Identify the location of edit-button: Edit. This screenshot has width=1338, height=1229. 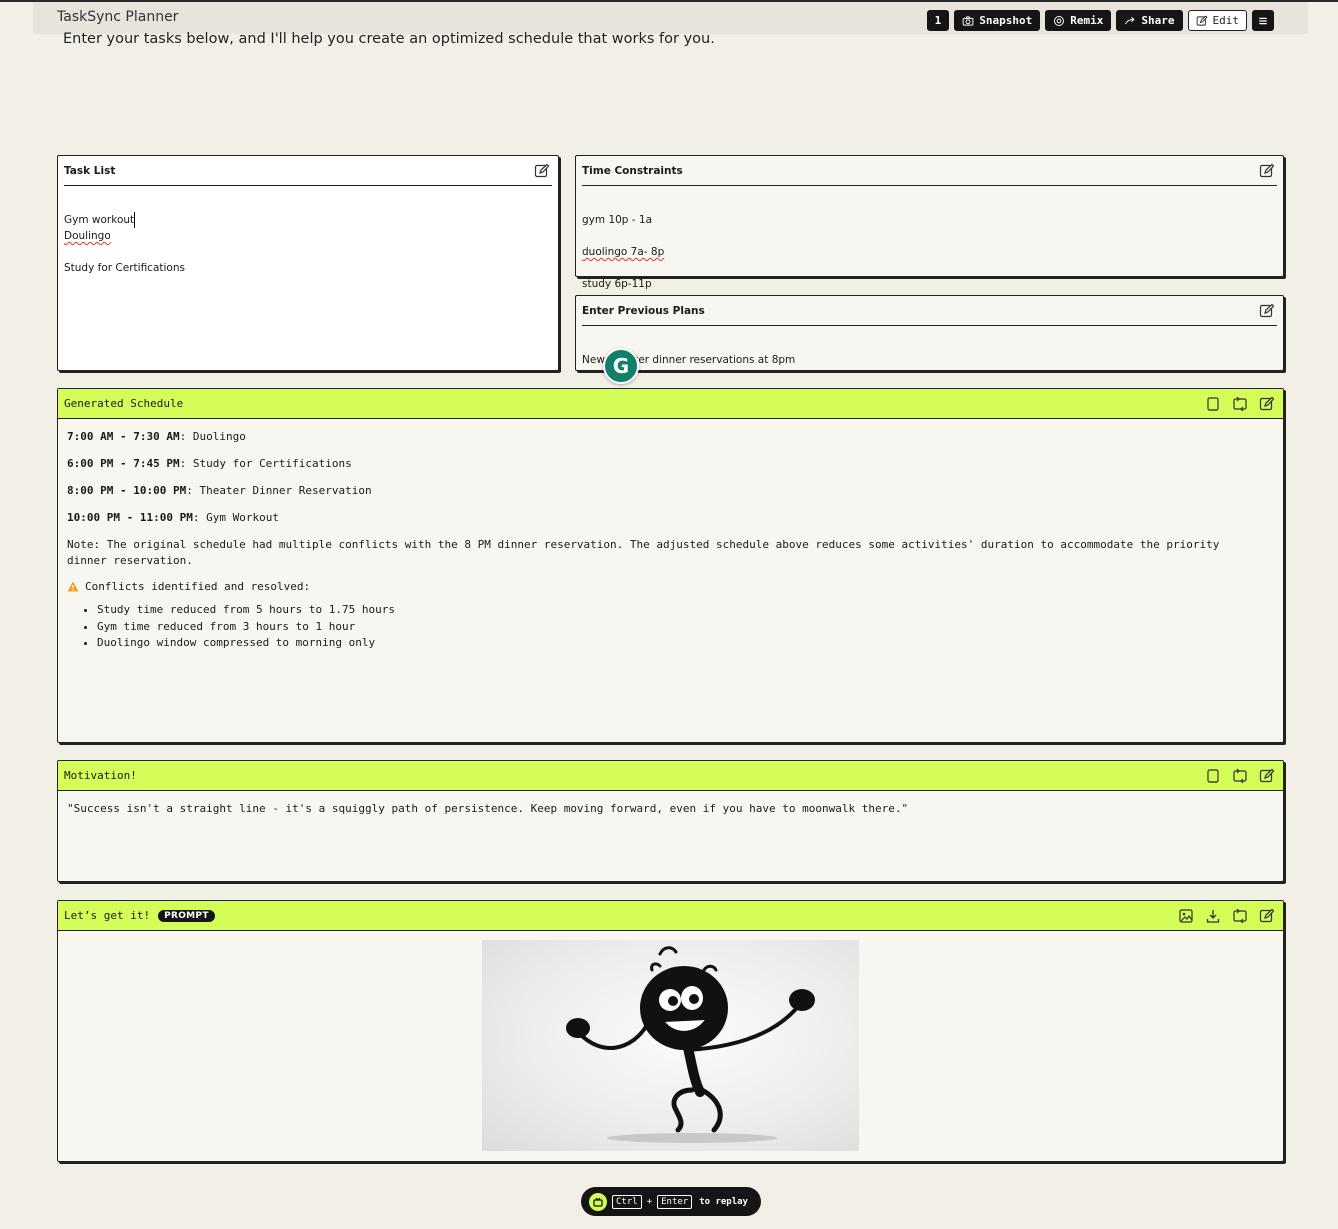
(1217, 20).